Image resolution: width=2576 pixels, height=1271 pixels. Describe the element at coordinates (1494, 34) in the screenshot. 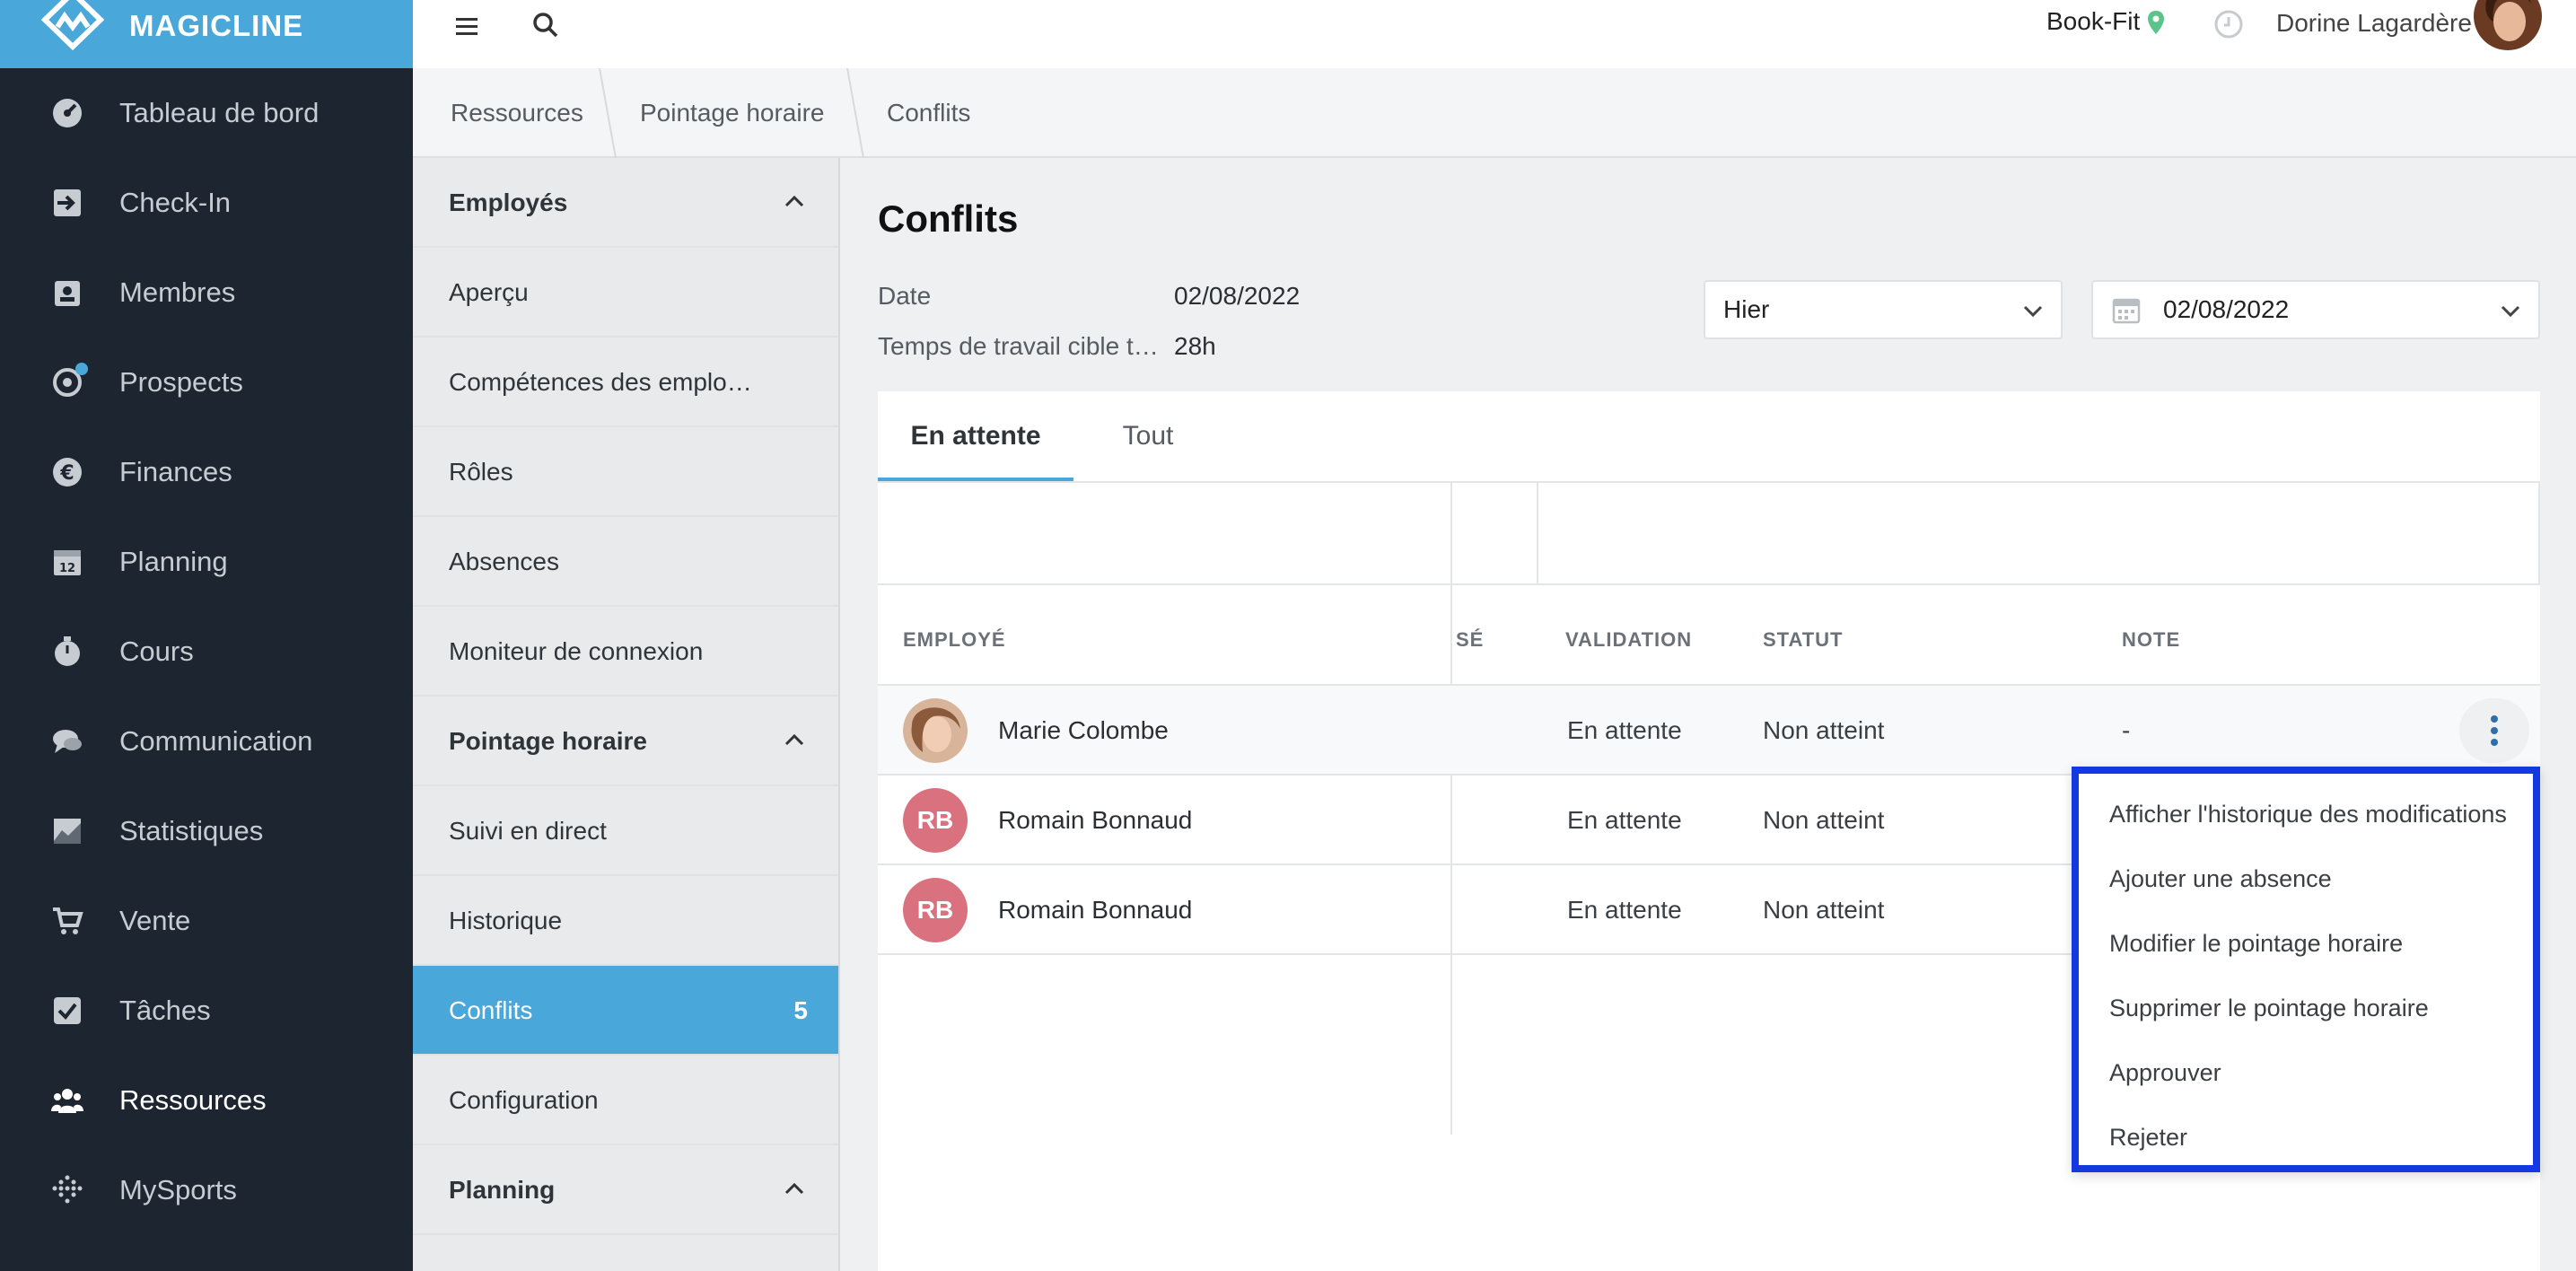

I see `top-bar: Book-Fit Dorine Lagardère` at that location.